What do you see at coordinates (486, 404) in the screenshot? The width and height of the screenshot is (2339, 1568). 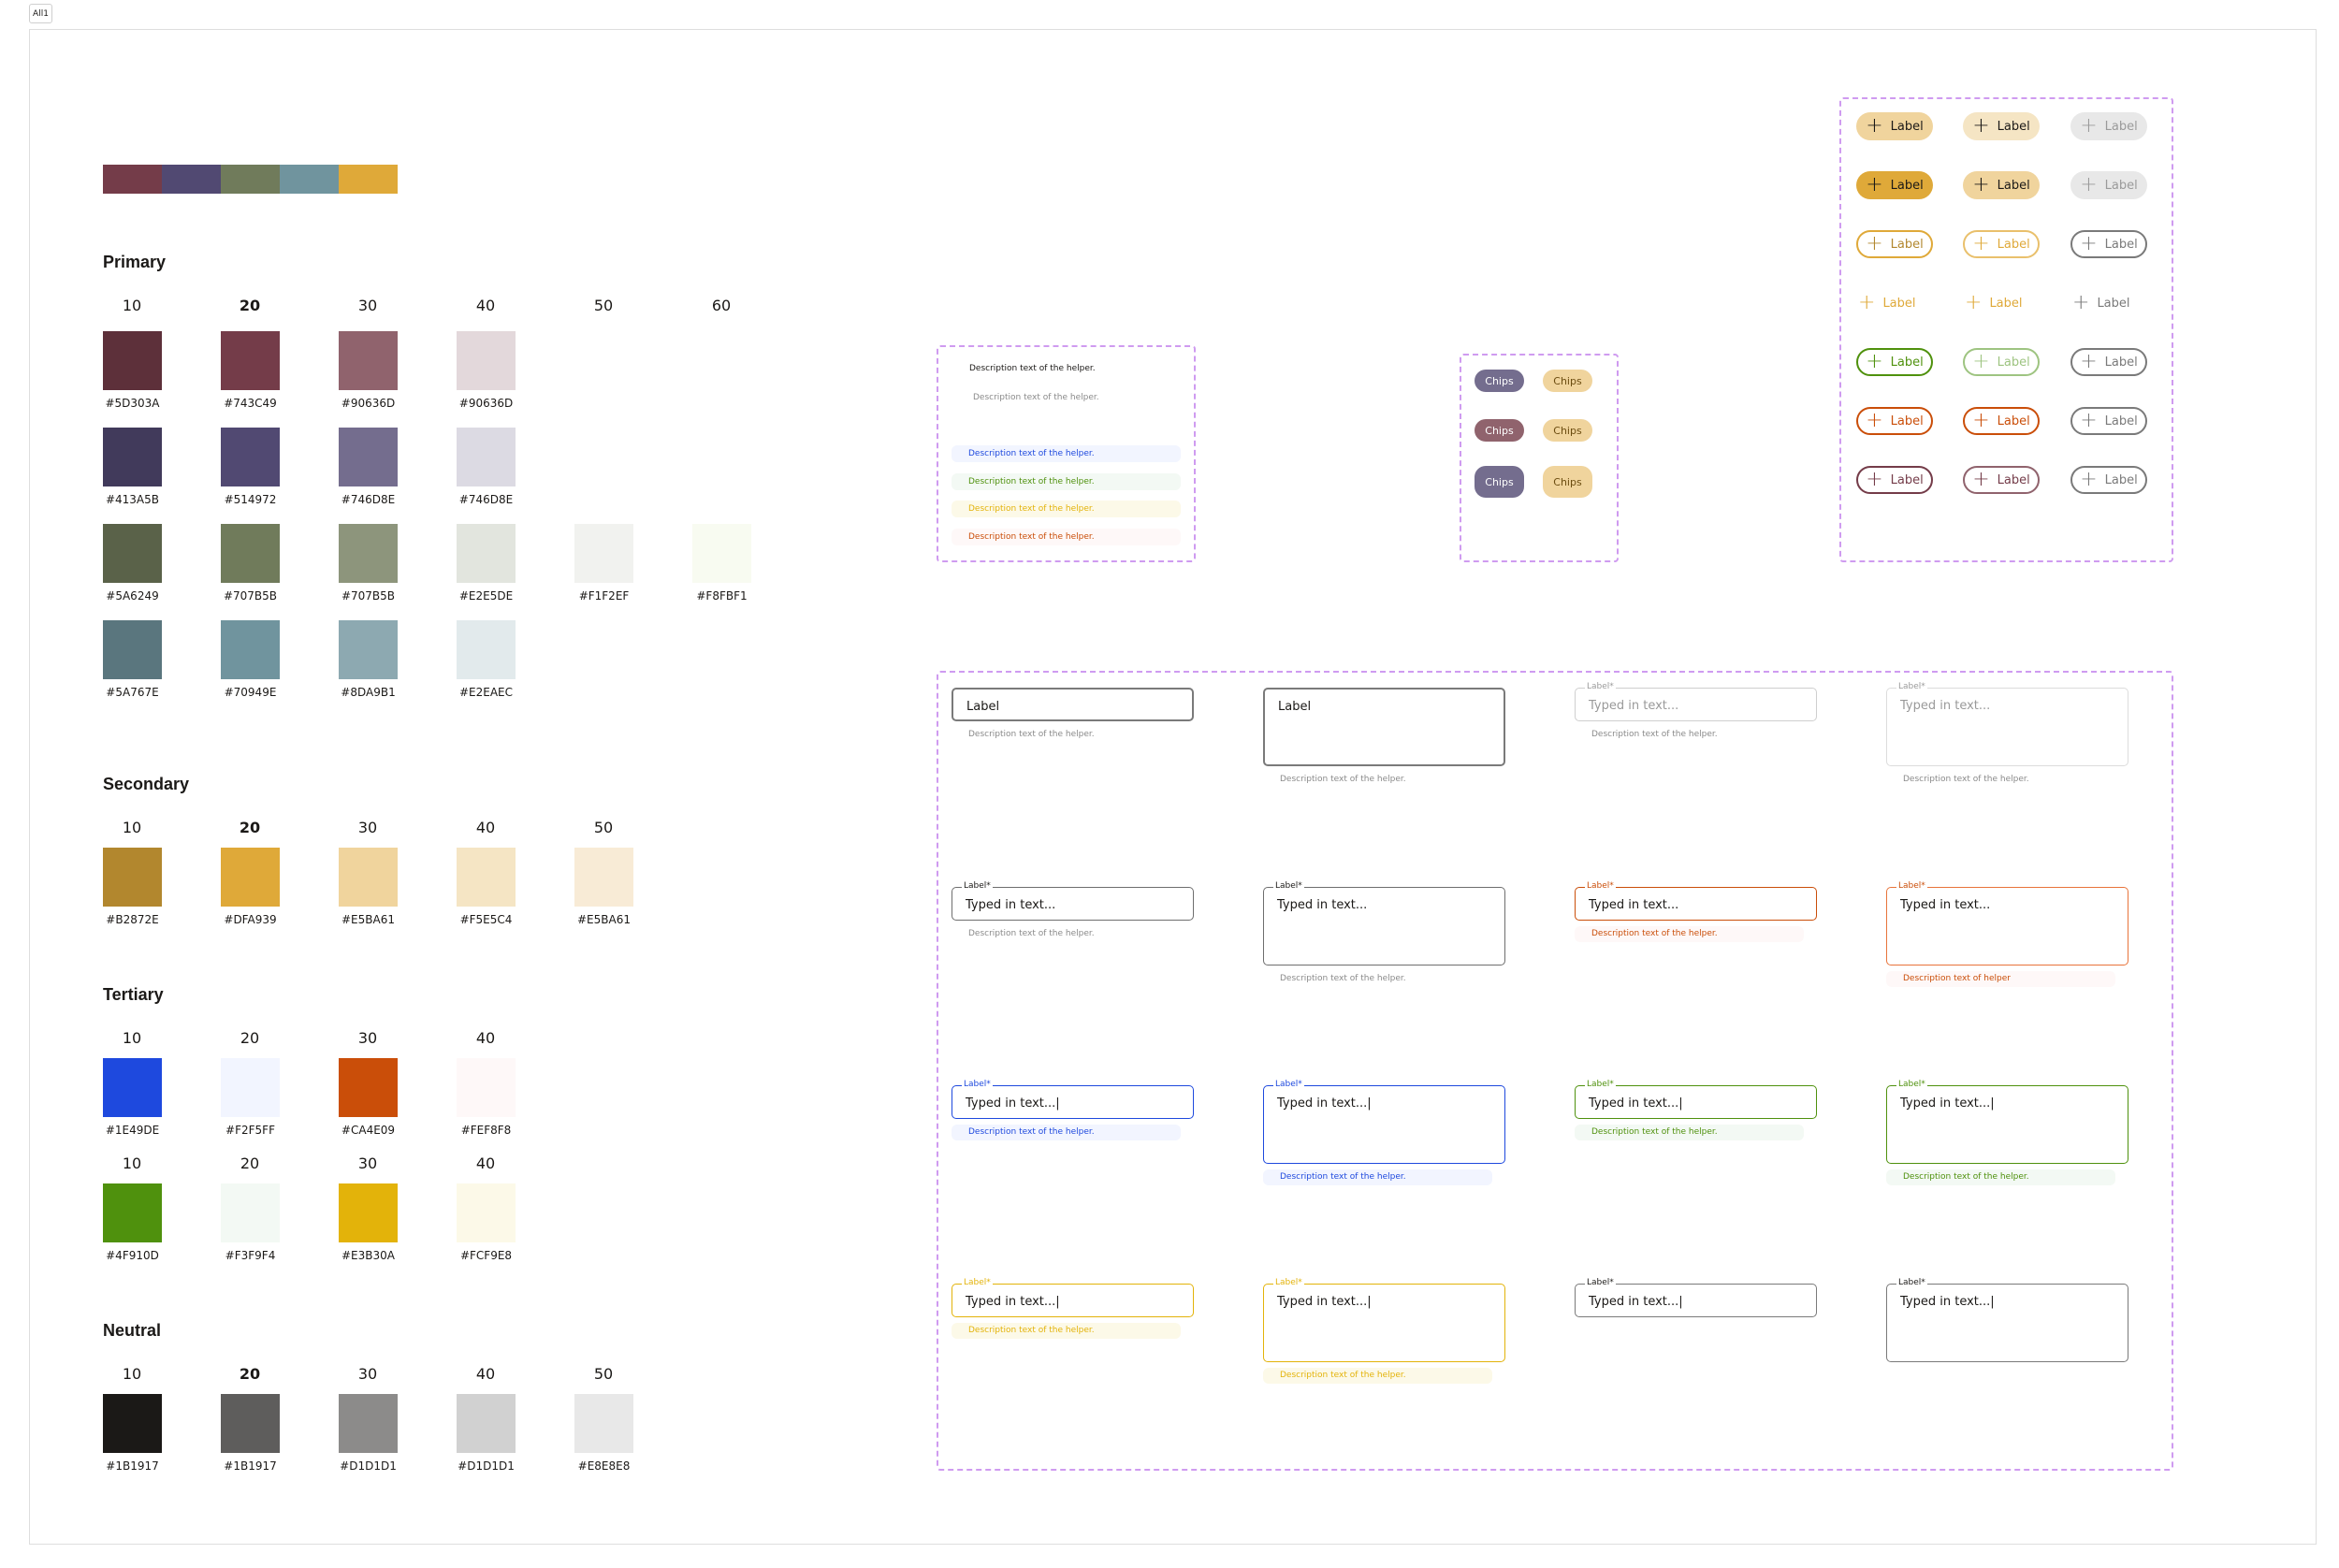 I see `swatch-hex: #90636D` at bounding box center [486, 404].